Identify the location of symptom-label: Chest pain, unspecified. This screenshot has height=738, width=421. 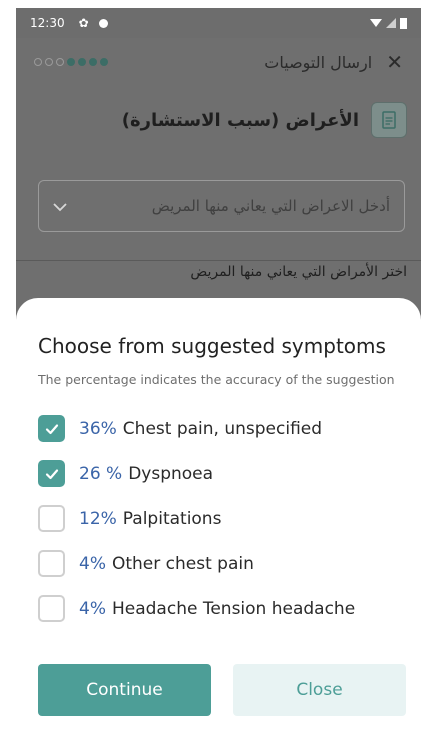
(222, 428).